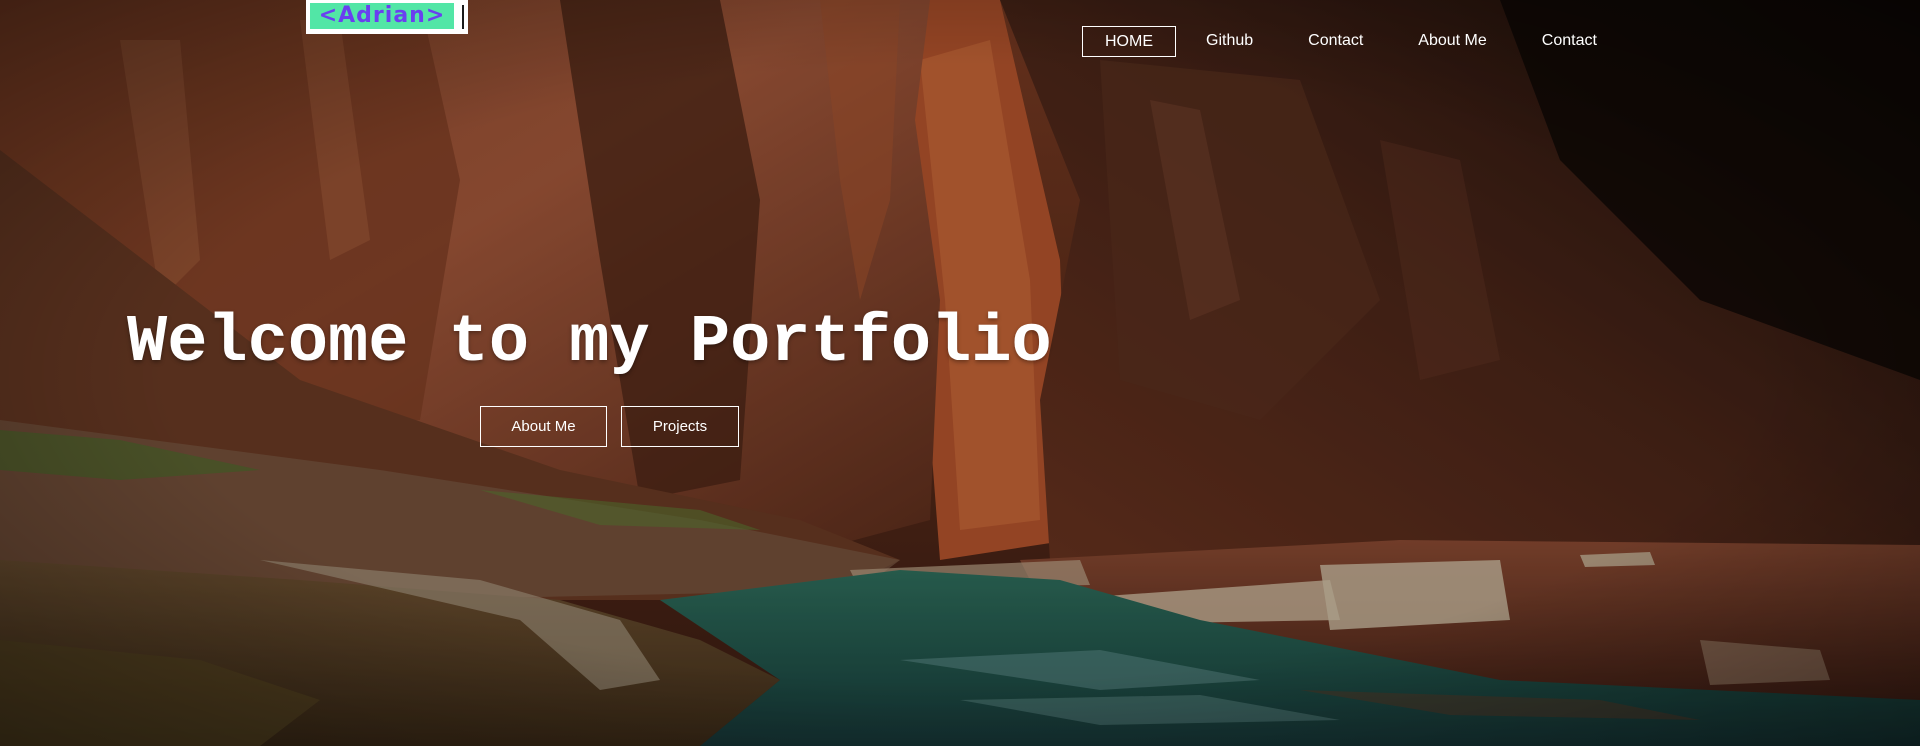 The image size is (1920, 746). Describe the element at coordinates (1229, 41) in the screenshot. I see `nav-item-github: Github` at that location.